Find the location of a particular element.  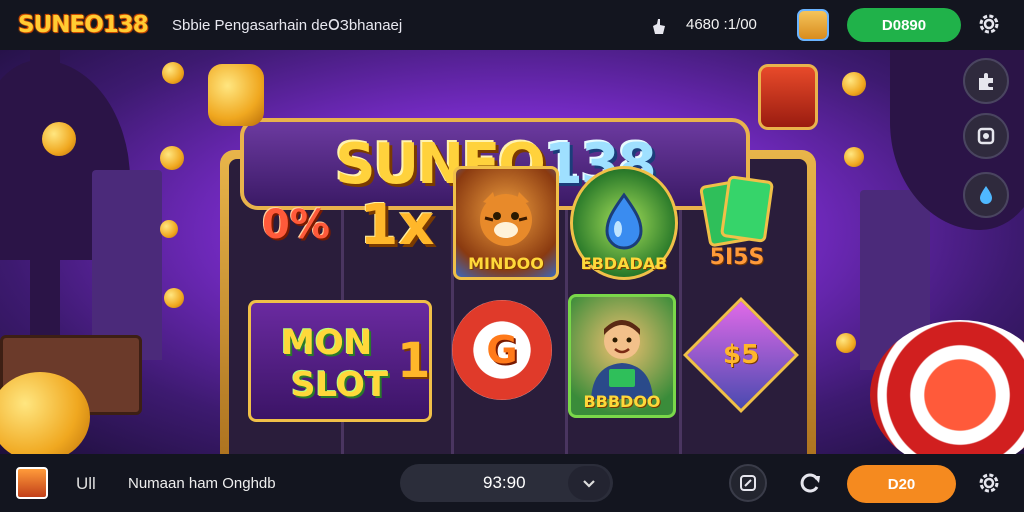

symbol-player-card: BBBDOO is located at coordinates (622, 356).